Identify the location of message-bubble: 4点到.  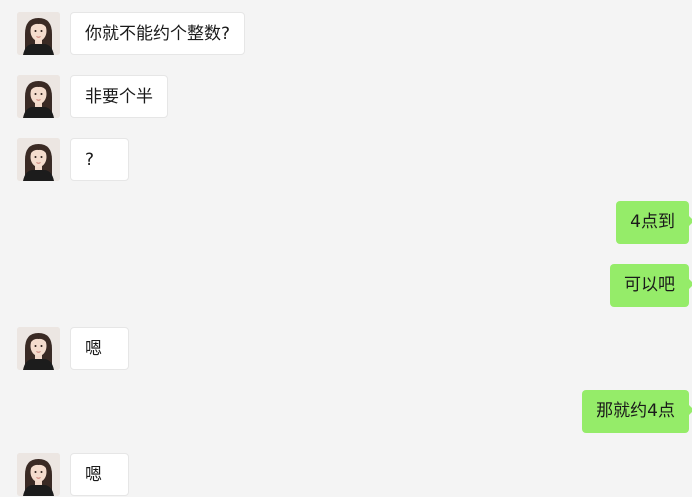
(654, 222).